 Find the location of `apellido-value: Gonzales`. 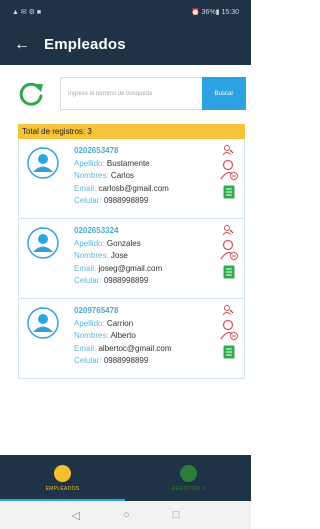

apellido-value: Gonzales is located at coordinates (123, 243).